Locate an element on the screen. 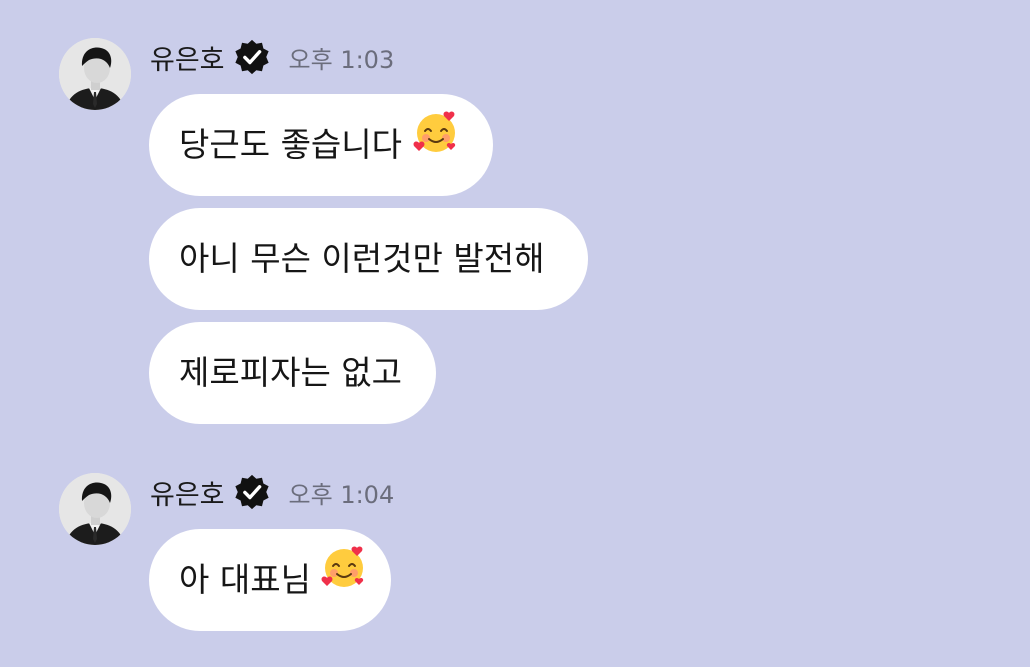 This screenshot has height=667, width=1030. message-bubble: 아 대표님 is located at coordinates (270, 580).